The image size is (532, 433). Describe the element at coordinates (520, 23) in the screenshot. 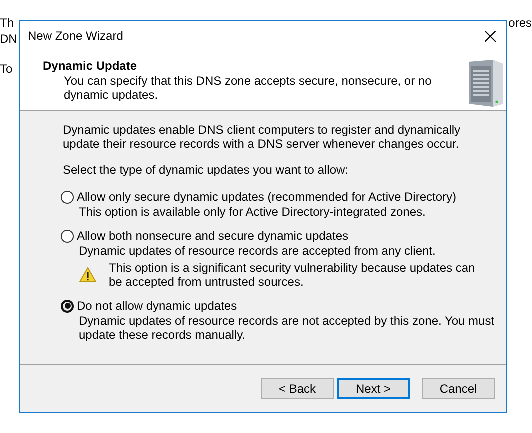

I see `background-text: ores` at that location.